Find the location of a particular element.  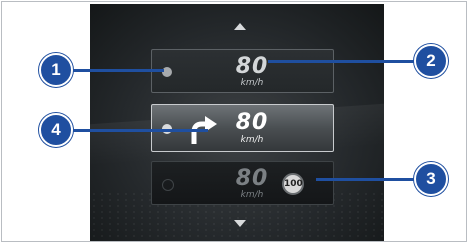

speed-item-3: 80 km/h 100 is located at coordinates (242, 183).